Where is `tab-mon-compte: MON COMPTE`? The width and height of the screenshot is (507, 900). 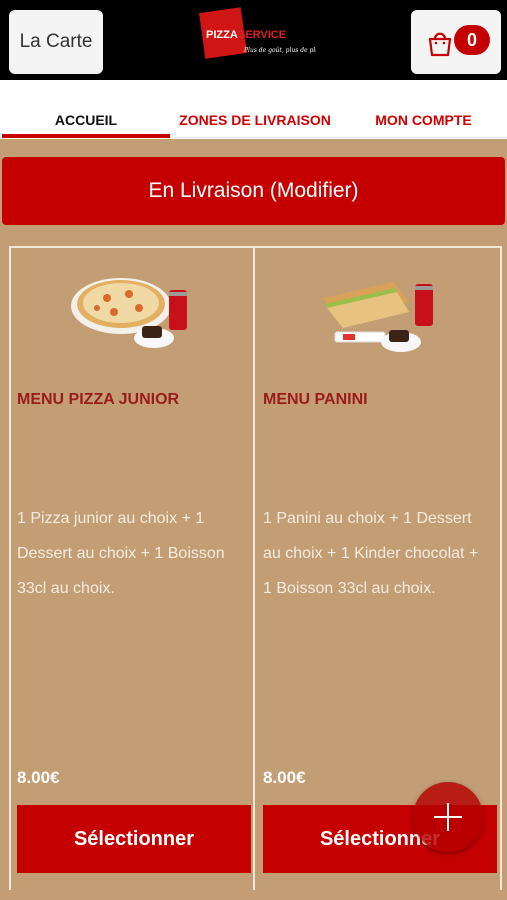 tab-mon-compte: MON COMPTE is located at coordinates (423, 120).